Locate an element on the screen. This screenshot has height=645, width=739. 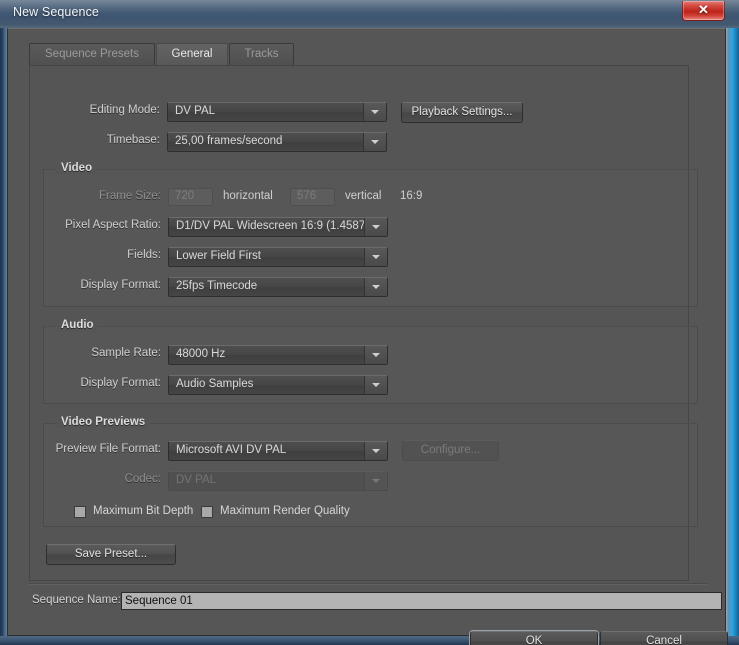
window-titlebar: New Sequence ✕ is located at coordinates (369, 14).